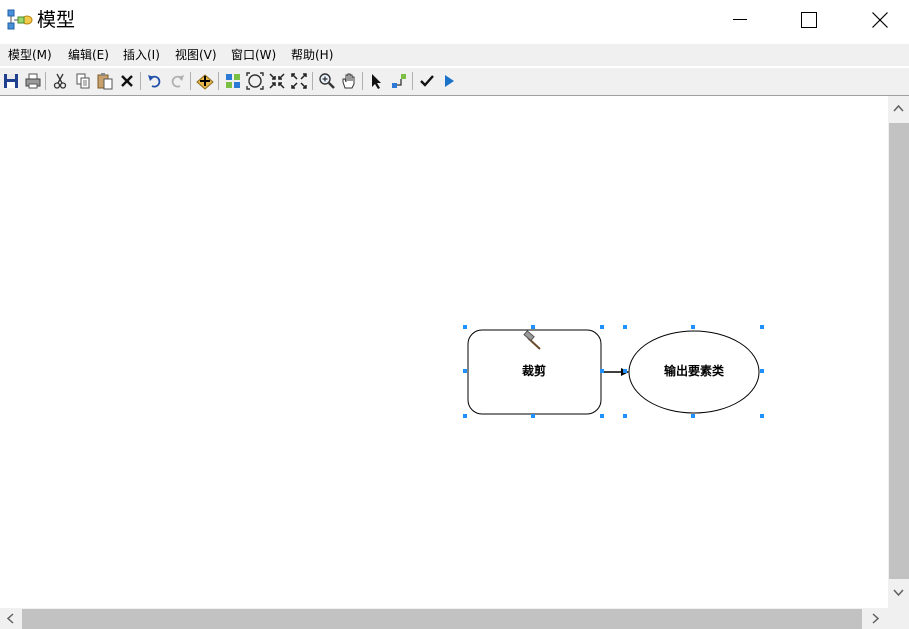 Image resolution: width=909 pixels, height=629 pixels. I want to click on menu-bar: 模型(M) 编辑(E) 插入(I) 视图(V) 窗口(W) 帮助(H), so click(454, 55).